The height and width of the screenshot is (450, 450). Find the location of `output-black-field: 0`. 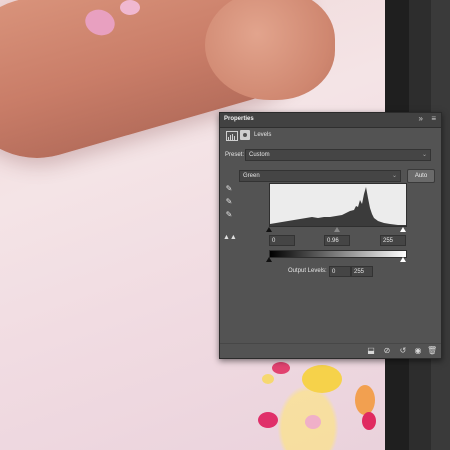

output-black-field: 0 is located at coordinates (340, 271).